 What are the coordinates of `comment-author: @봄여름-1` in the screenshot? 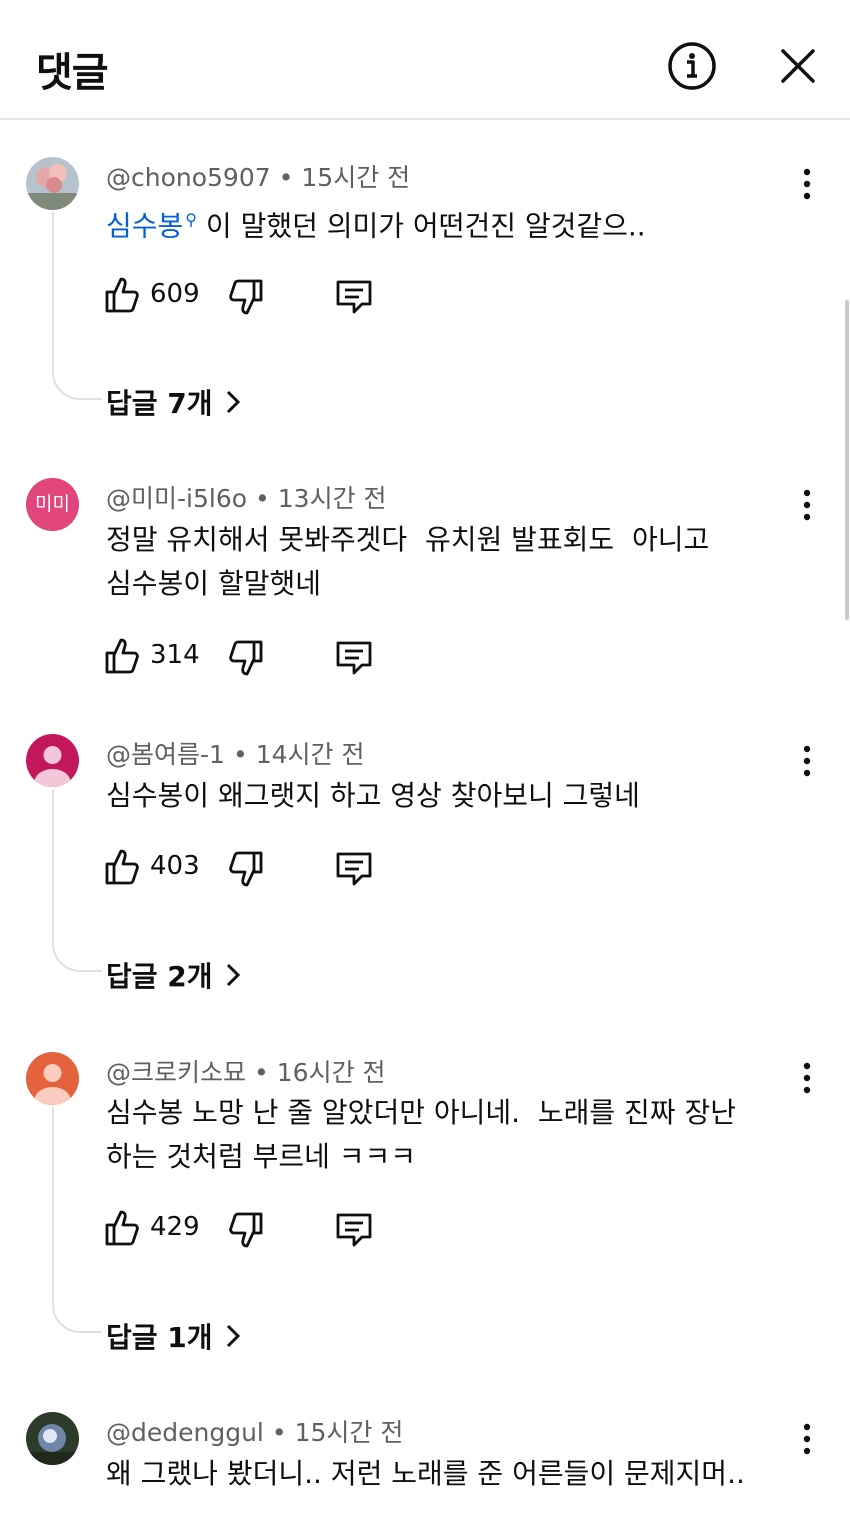 It's located at (165, 754).